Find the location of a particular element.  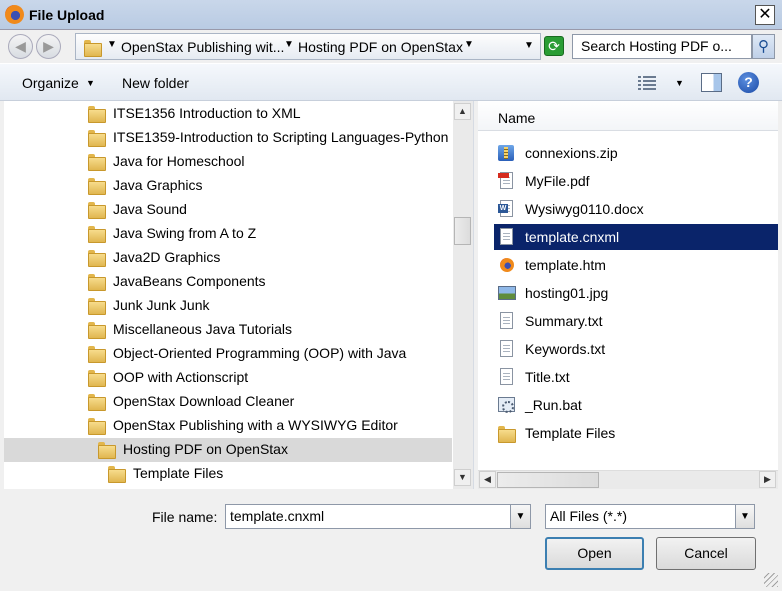

forward-button: ▶ is located at coordinates (48, 46).